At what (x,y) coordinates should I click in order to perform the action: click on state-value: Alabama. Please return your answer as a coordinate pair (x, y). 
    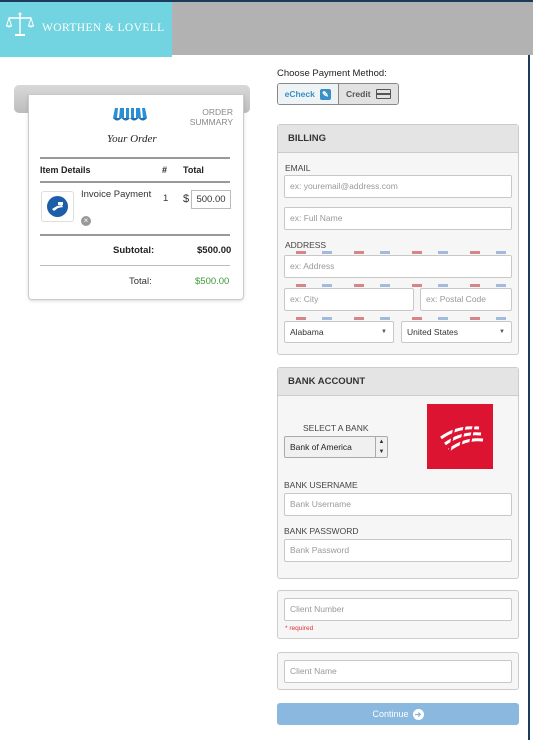
    Looking at the image, I should click on (307, 332).